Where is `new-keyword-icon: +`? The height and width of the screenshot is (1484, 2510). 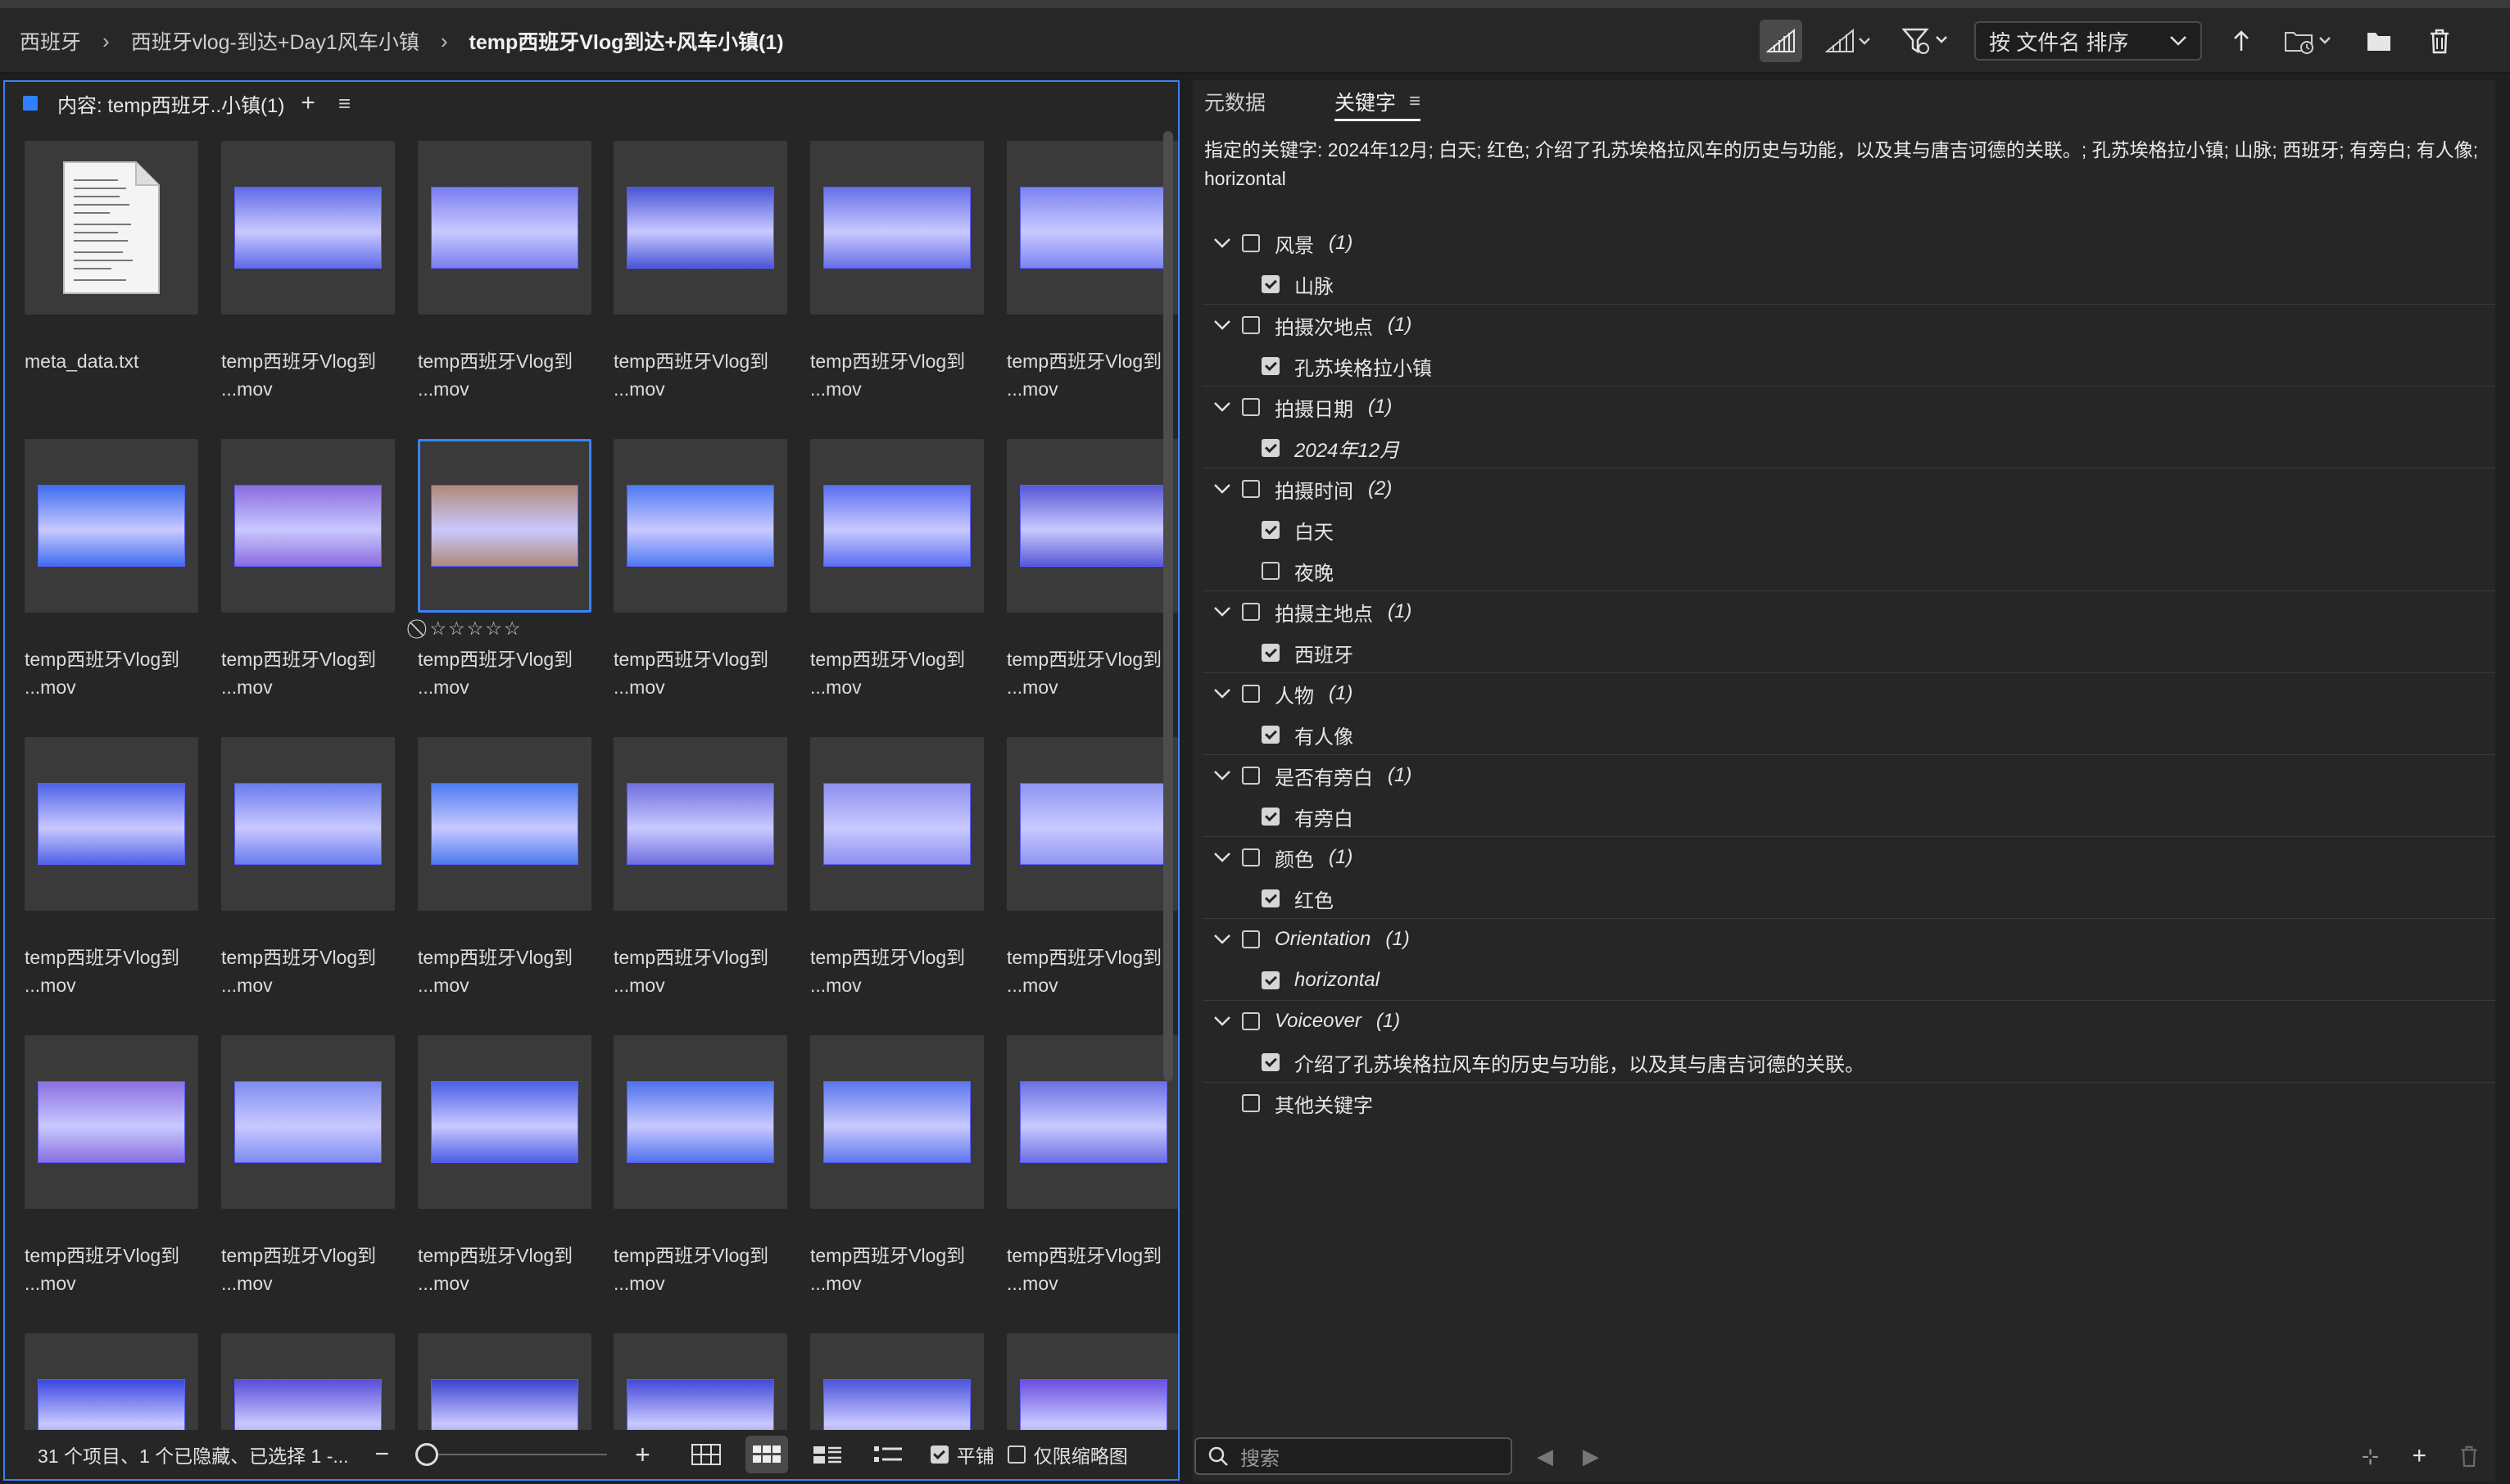
new-keyword-icon: + is located at coordinates (2419, 1456).